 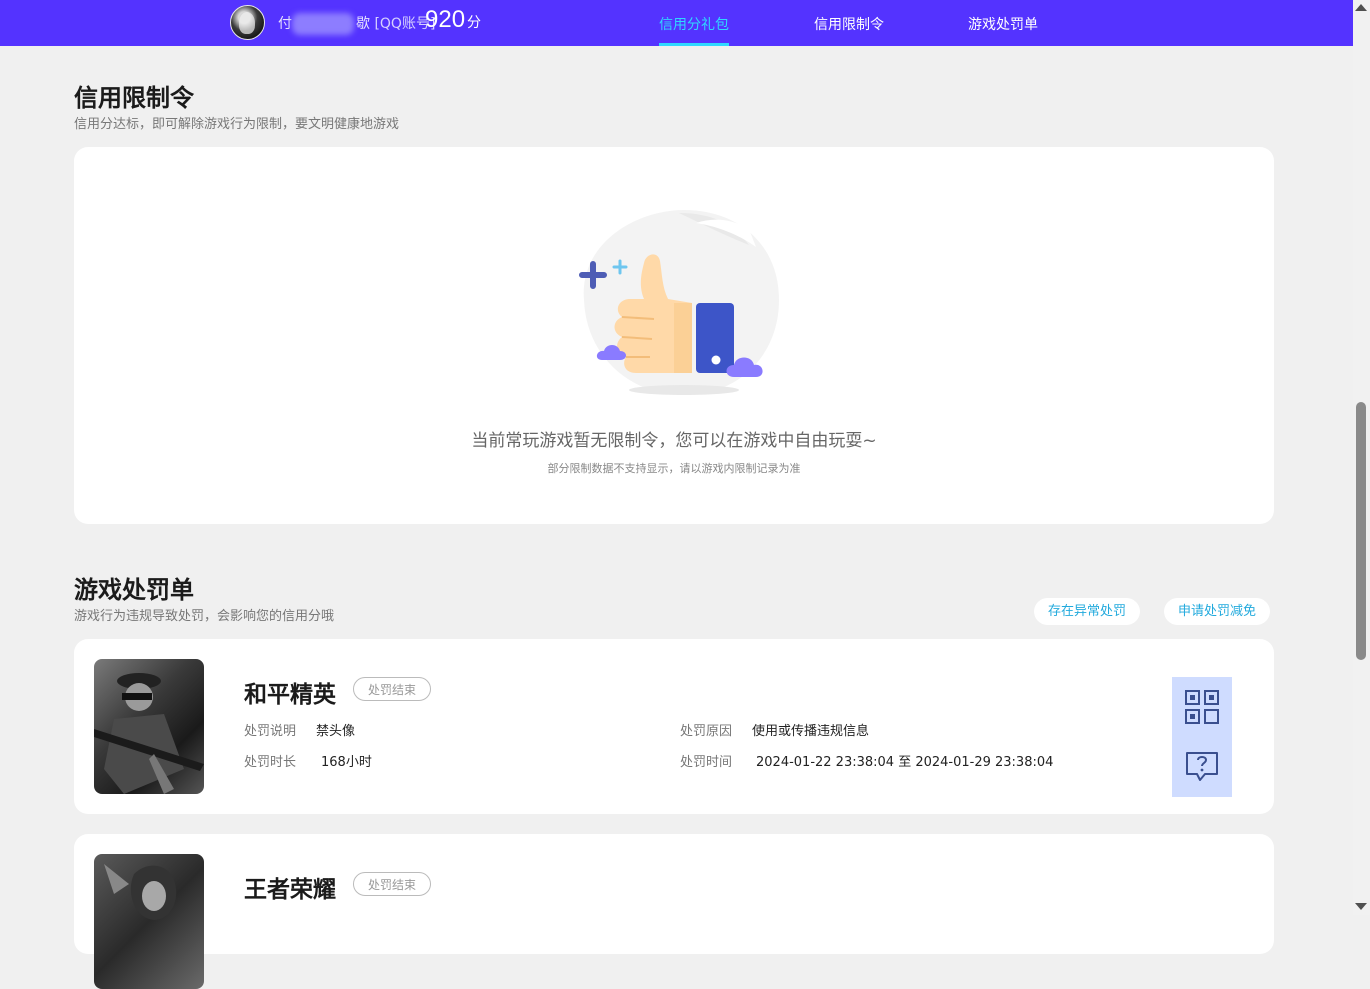 What do you see at coordinates (270, 762) in the screenshot?
I see `penalty-duration-label: 处罚时长` at bounding box center [270, 762].